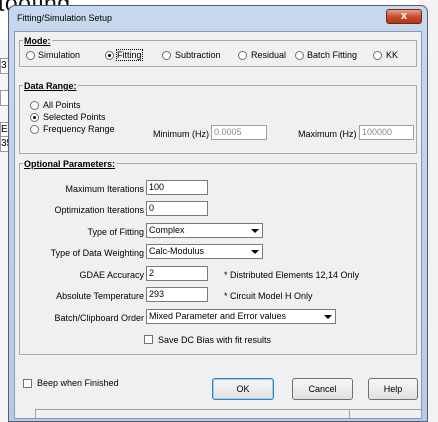 Image resolution: width=438 pixels, height=422 pixels. I want to click on mode-batch-fitting-label: Batch Fitting, so click(332, 55).